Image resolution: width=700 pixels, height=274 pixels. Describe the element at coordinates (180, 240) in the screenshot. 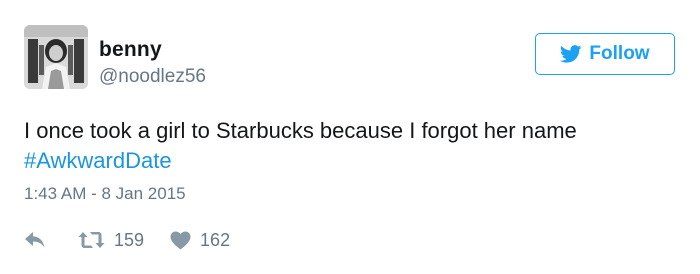

I see `heart-icon` at that location.